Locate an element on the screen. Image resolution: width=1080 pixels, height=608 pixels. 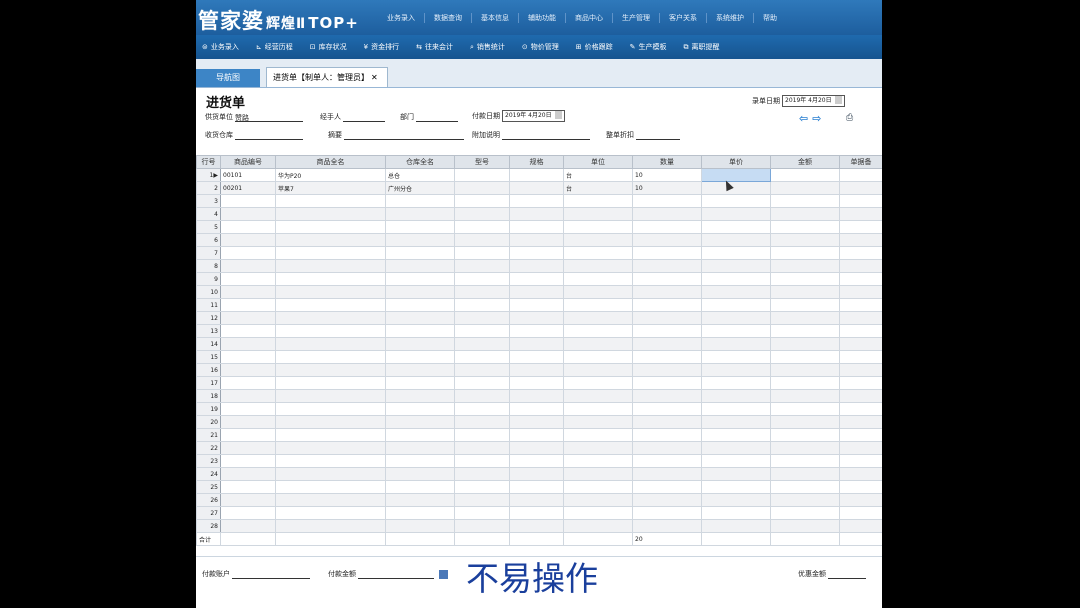
doc-date-picker: 2019年 4月20日 is located at coordinates (813, 101).